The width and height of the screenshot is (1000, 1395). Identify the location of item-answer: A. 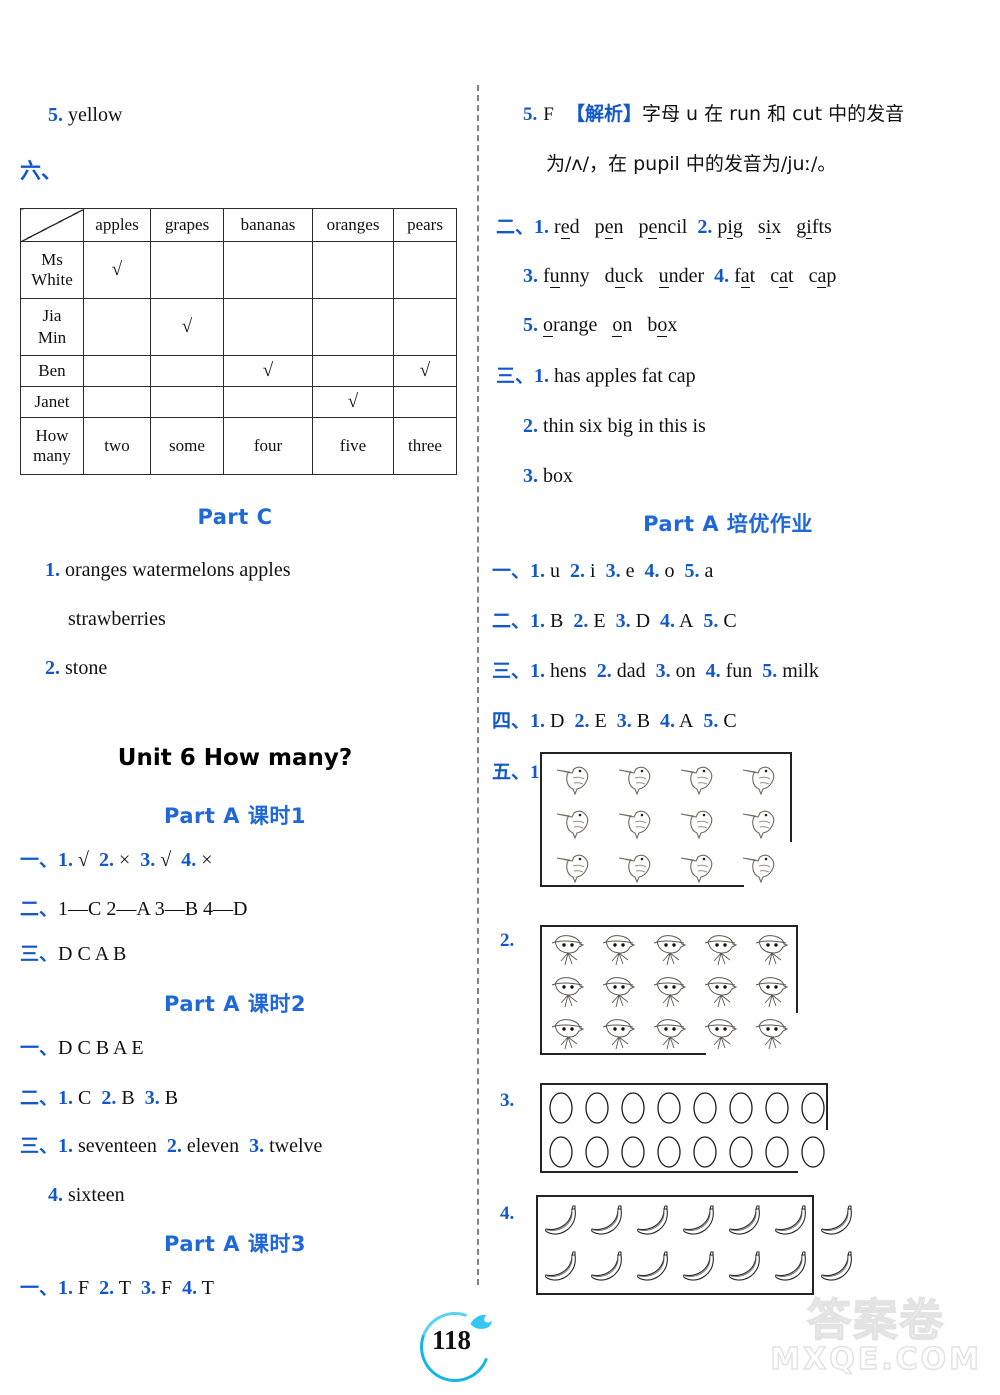
(686, 621).